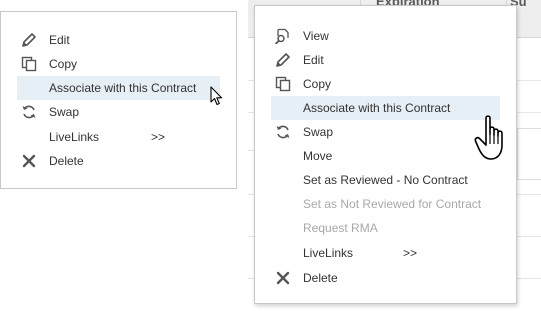 This screenshot has width=541, height=311. What do you see at coordinates (385, 228) in the screenshot?
I see `menu-item-request-rma: Request RMA` at bounding box center [385, 228].